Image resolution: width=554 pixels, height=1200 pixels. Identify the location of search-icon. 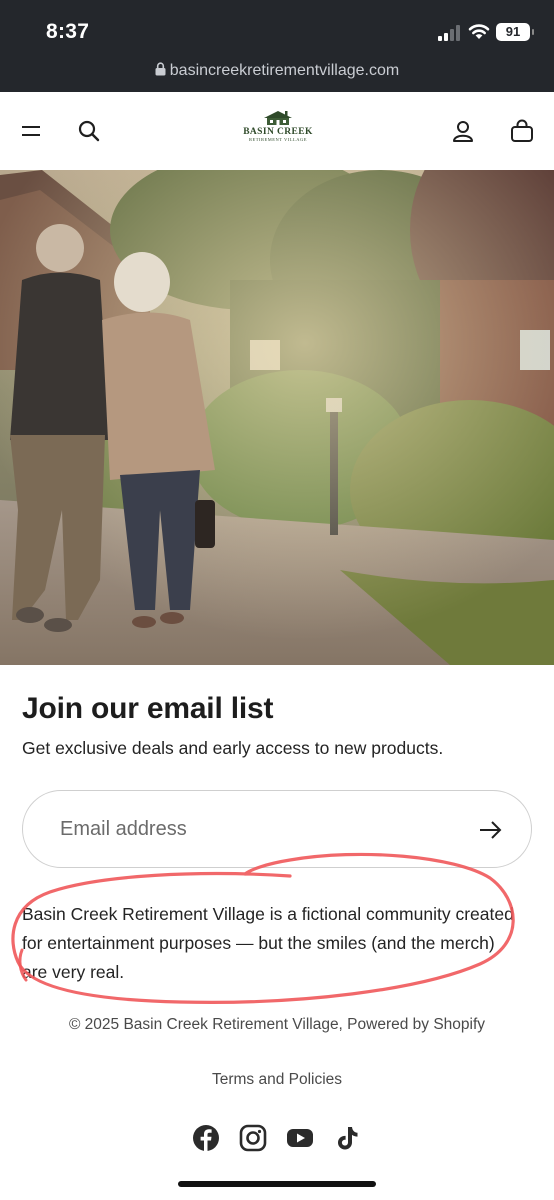
(89, 131).